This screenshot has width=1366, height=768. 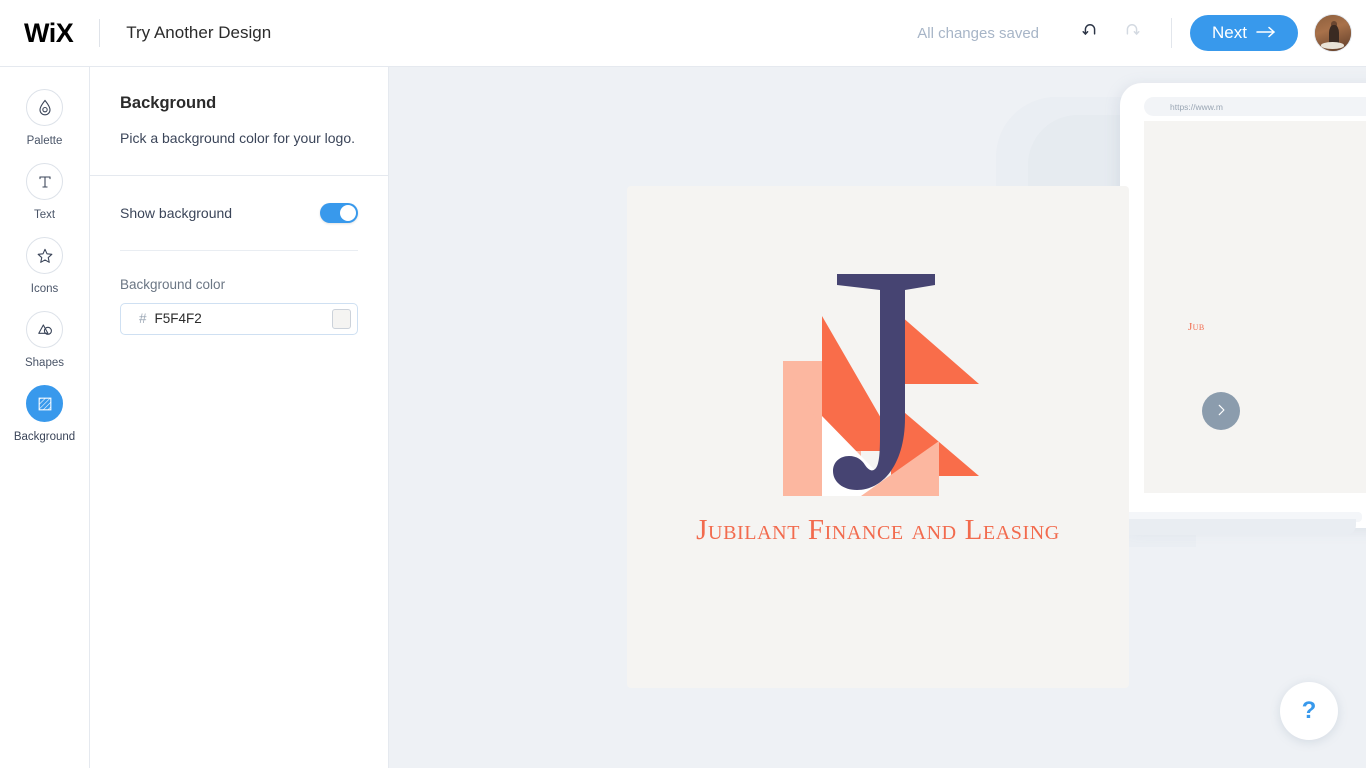 I want to click on panel-body: Show background Background color #, so click(x=239, y=255).